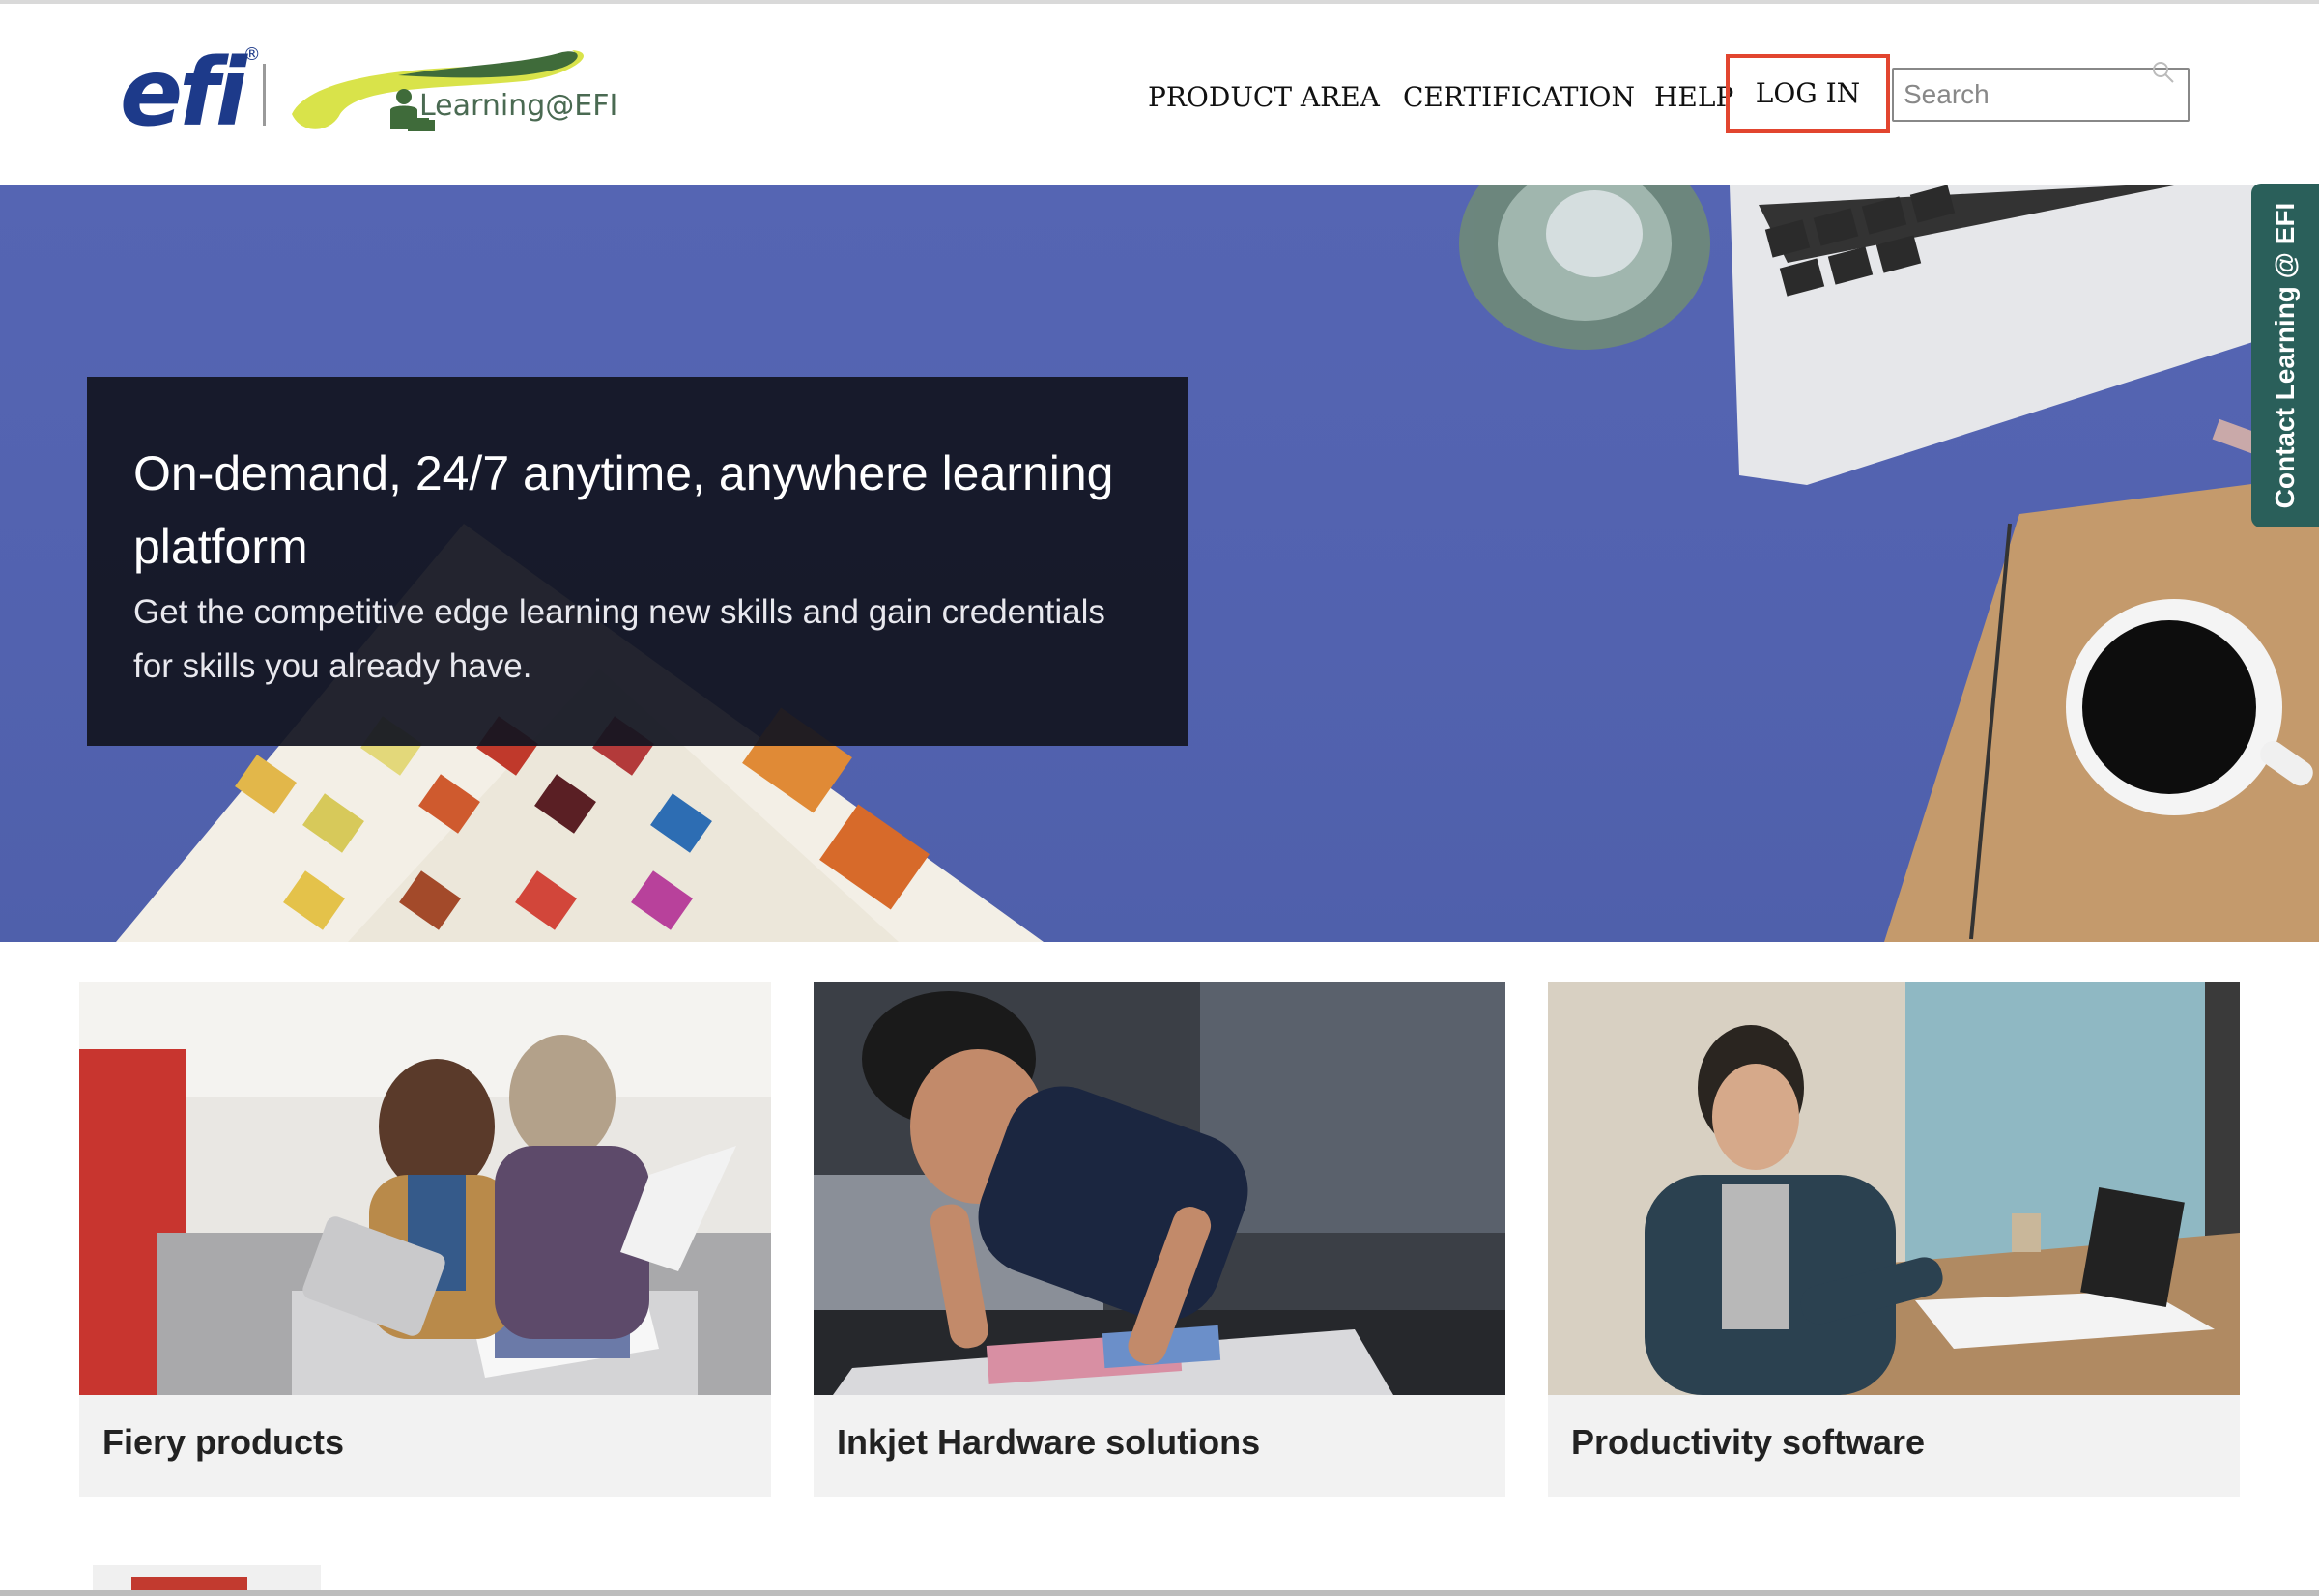 The image size is (2319, 1596). I want to click on card-title-productivity: Productivity software, so click(1748, 1442).